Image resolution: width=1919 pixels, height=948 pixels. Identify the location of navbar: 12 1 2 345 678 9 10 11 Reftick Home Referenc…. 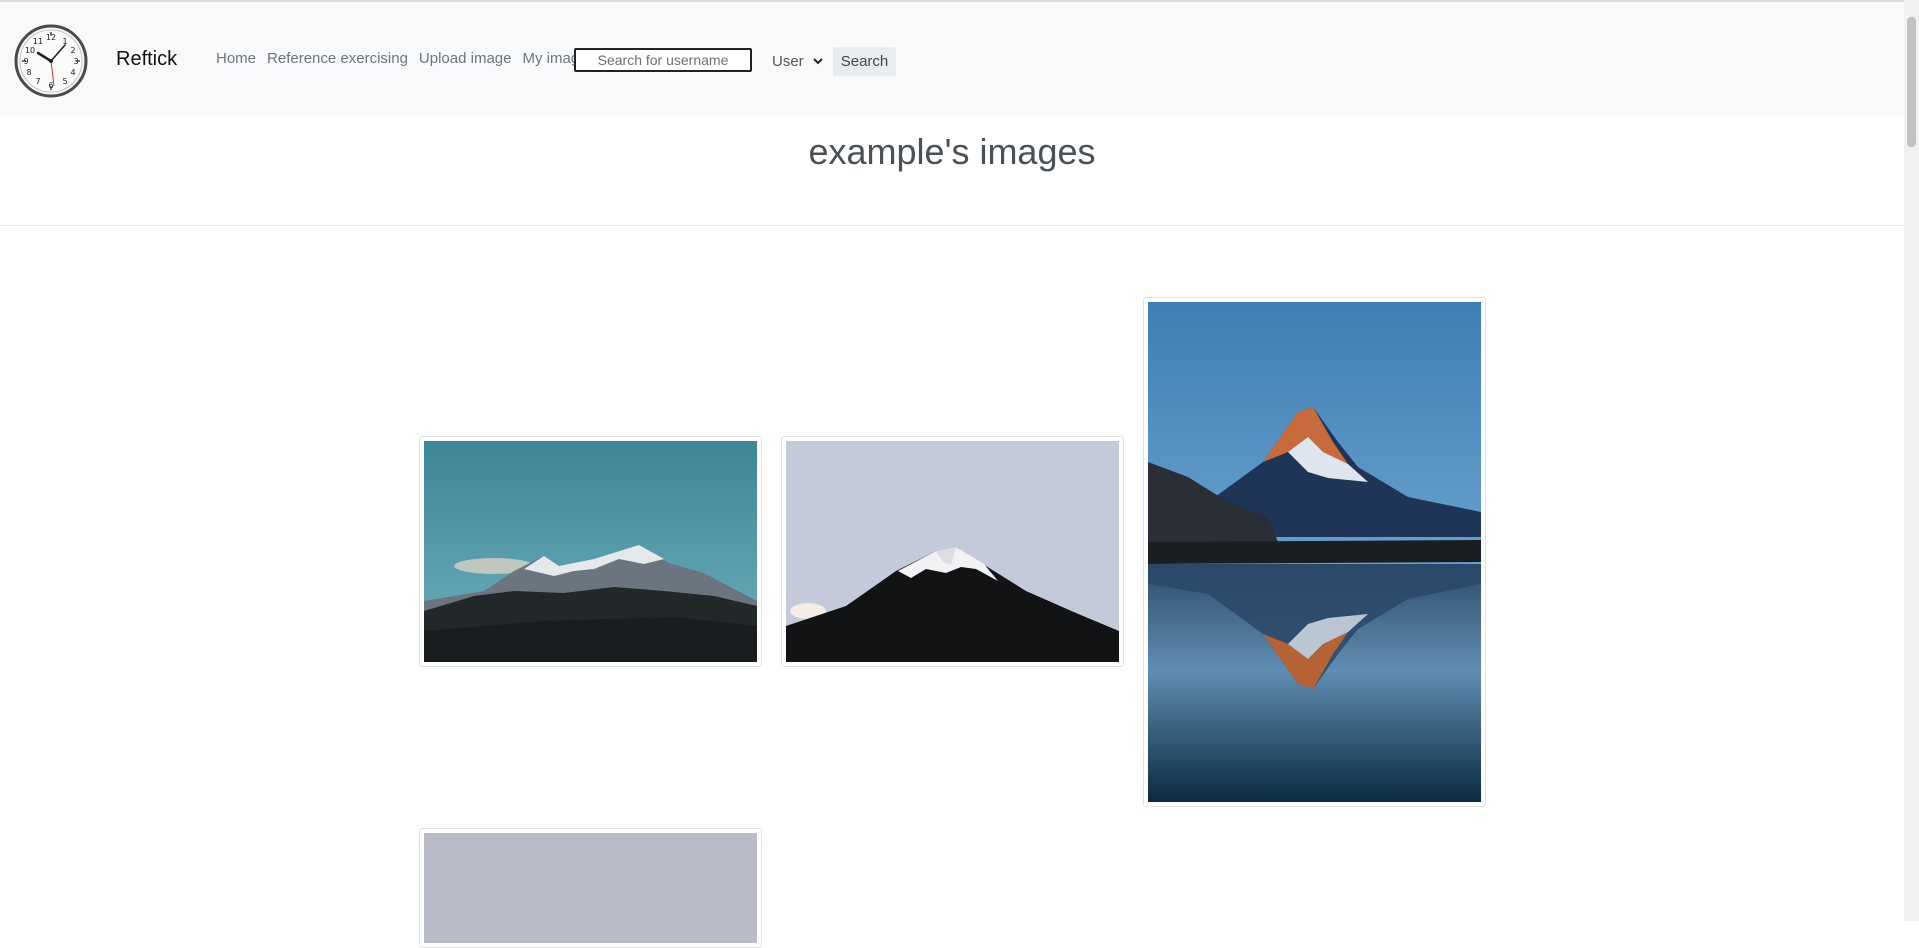
(952, 58).